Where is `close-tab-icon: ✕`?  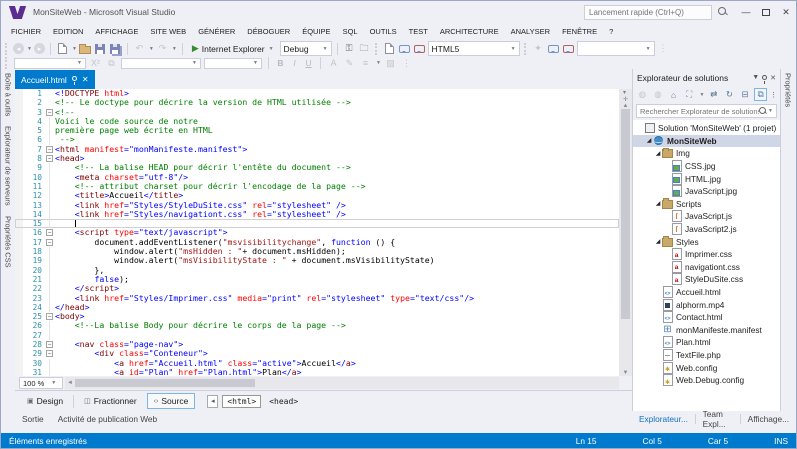 close-tab-icon: ✕ is located at coordinates (85, 79).